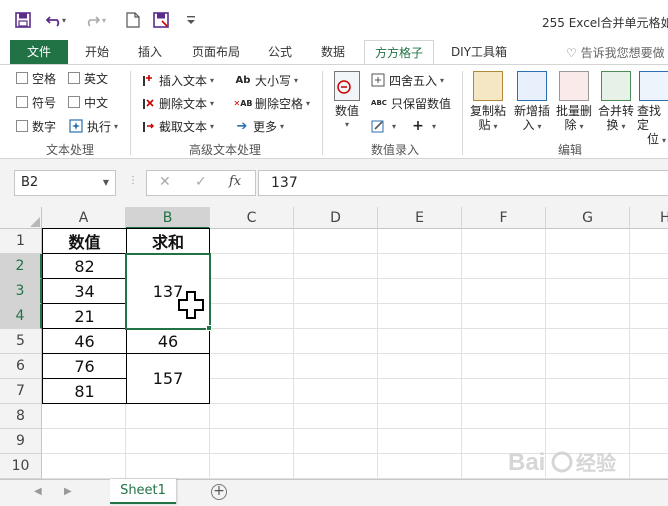  I want to click on row-header-7: 7, so click(21, 391).